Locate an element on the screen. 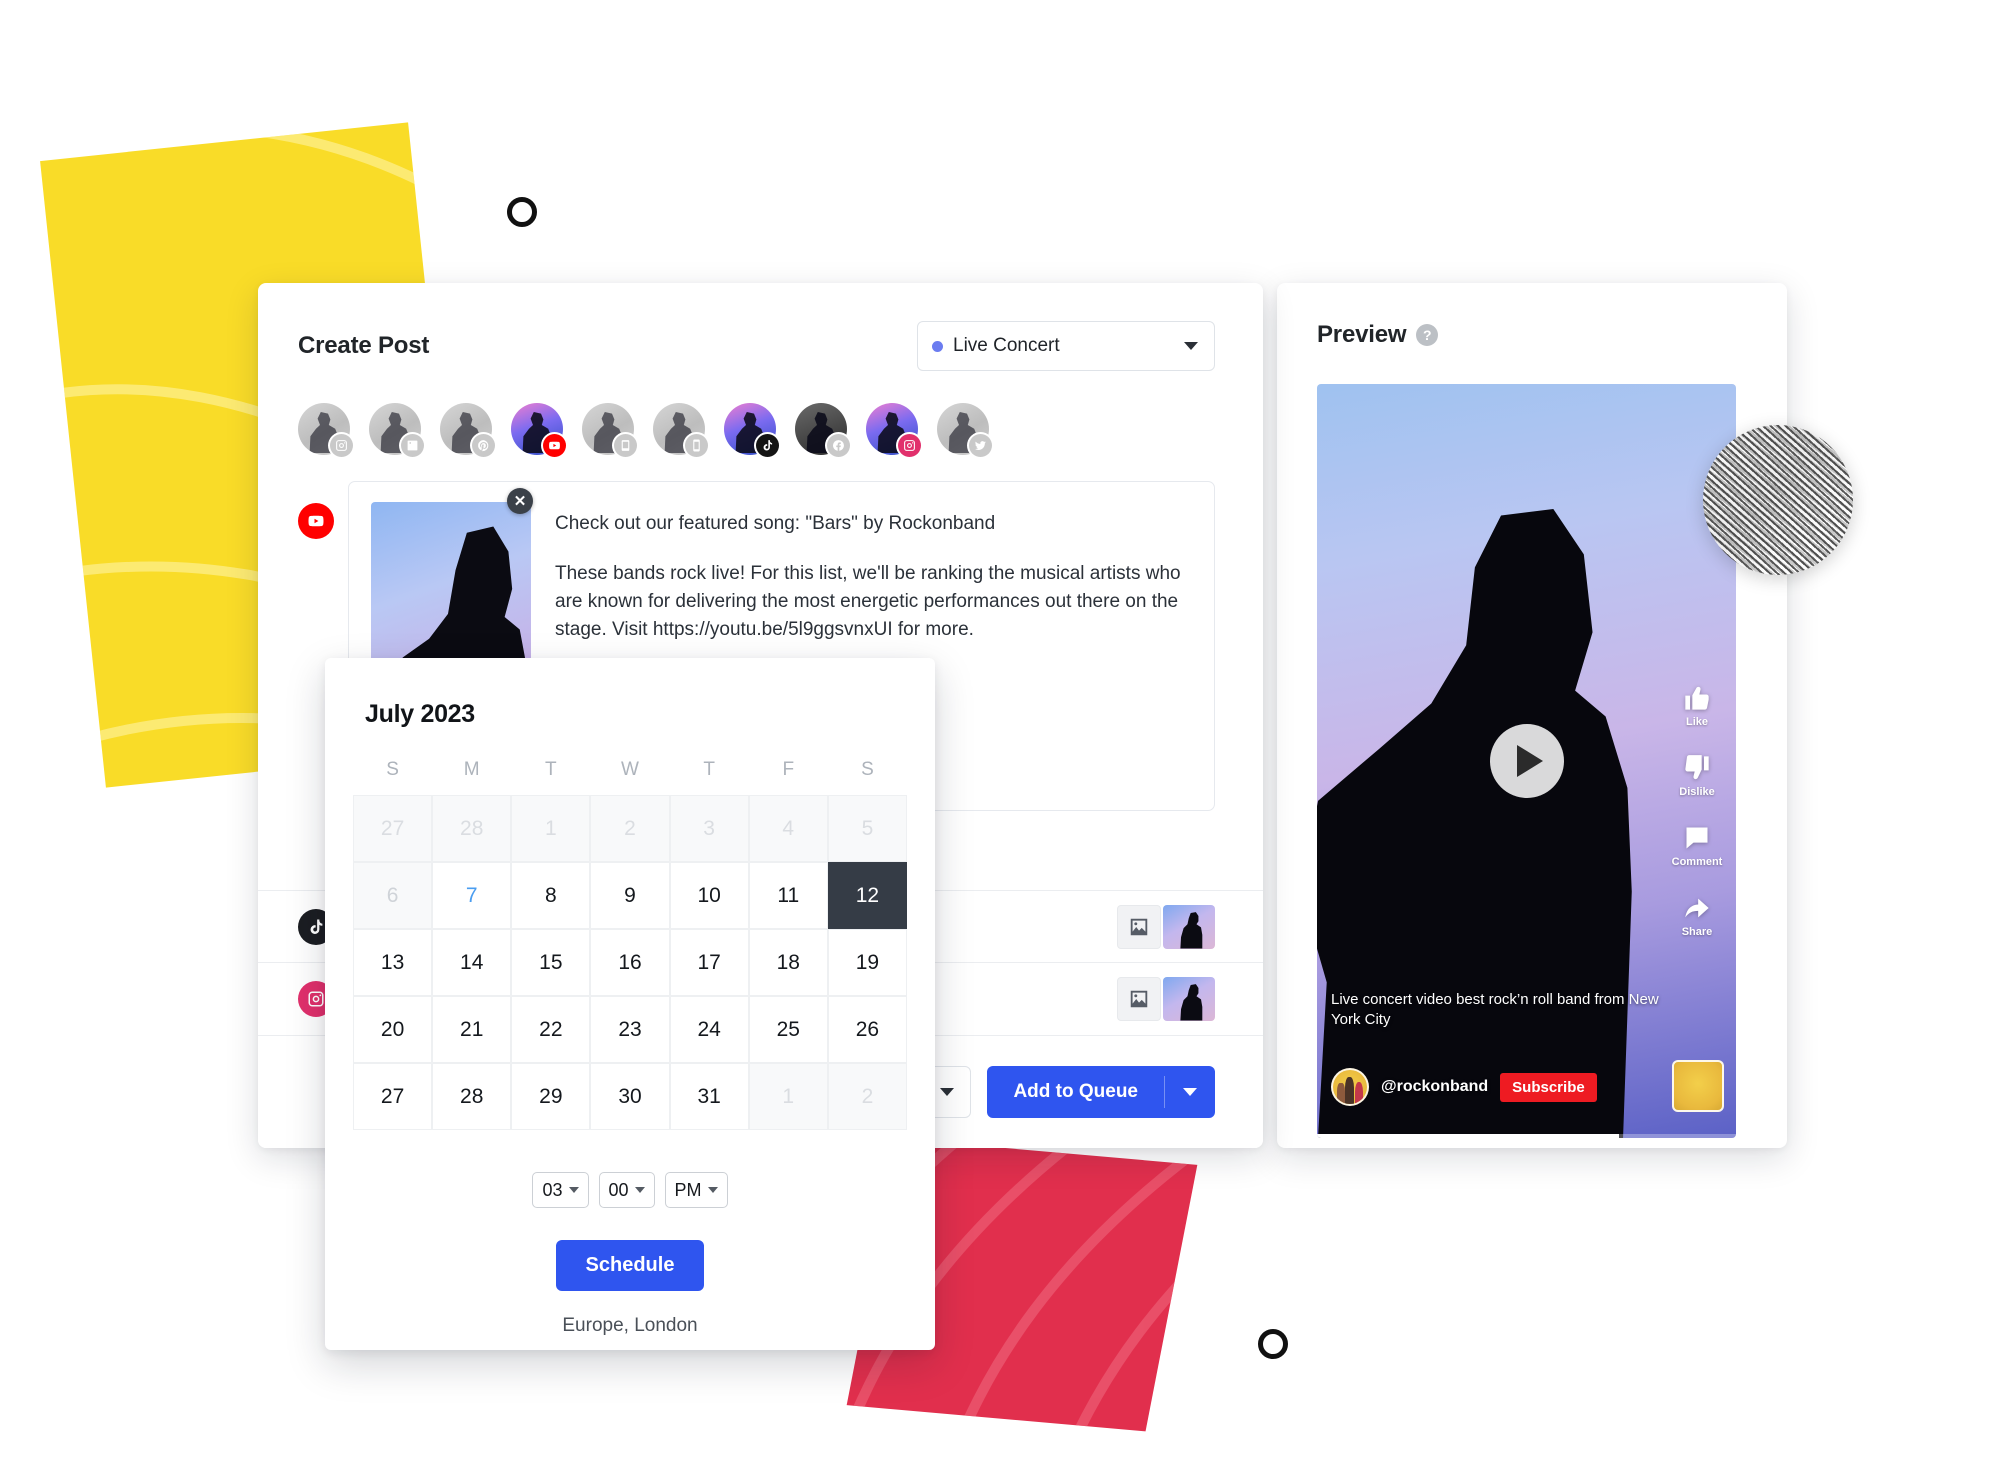 The height and width of the screenshot is (1465, 2000). account-avatar-youtube is located at coordinates (538, 430).